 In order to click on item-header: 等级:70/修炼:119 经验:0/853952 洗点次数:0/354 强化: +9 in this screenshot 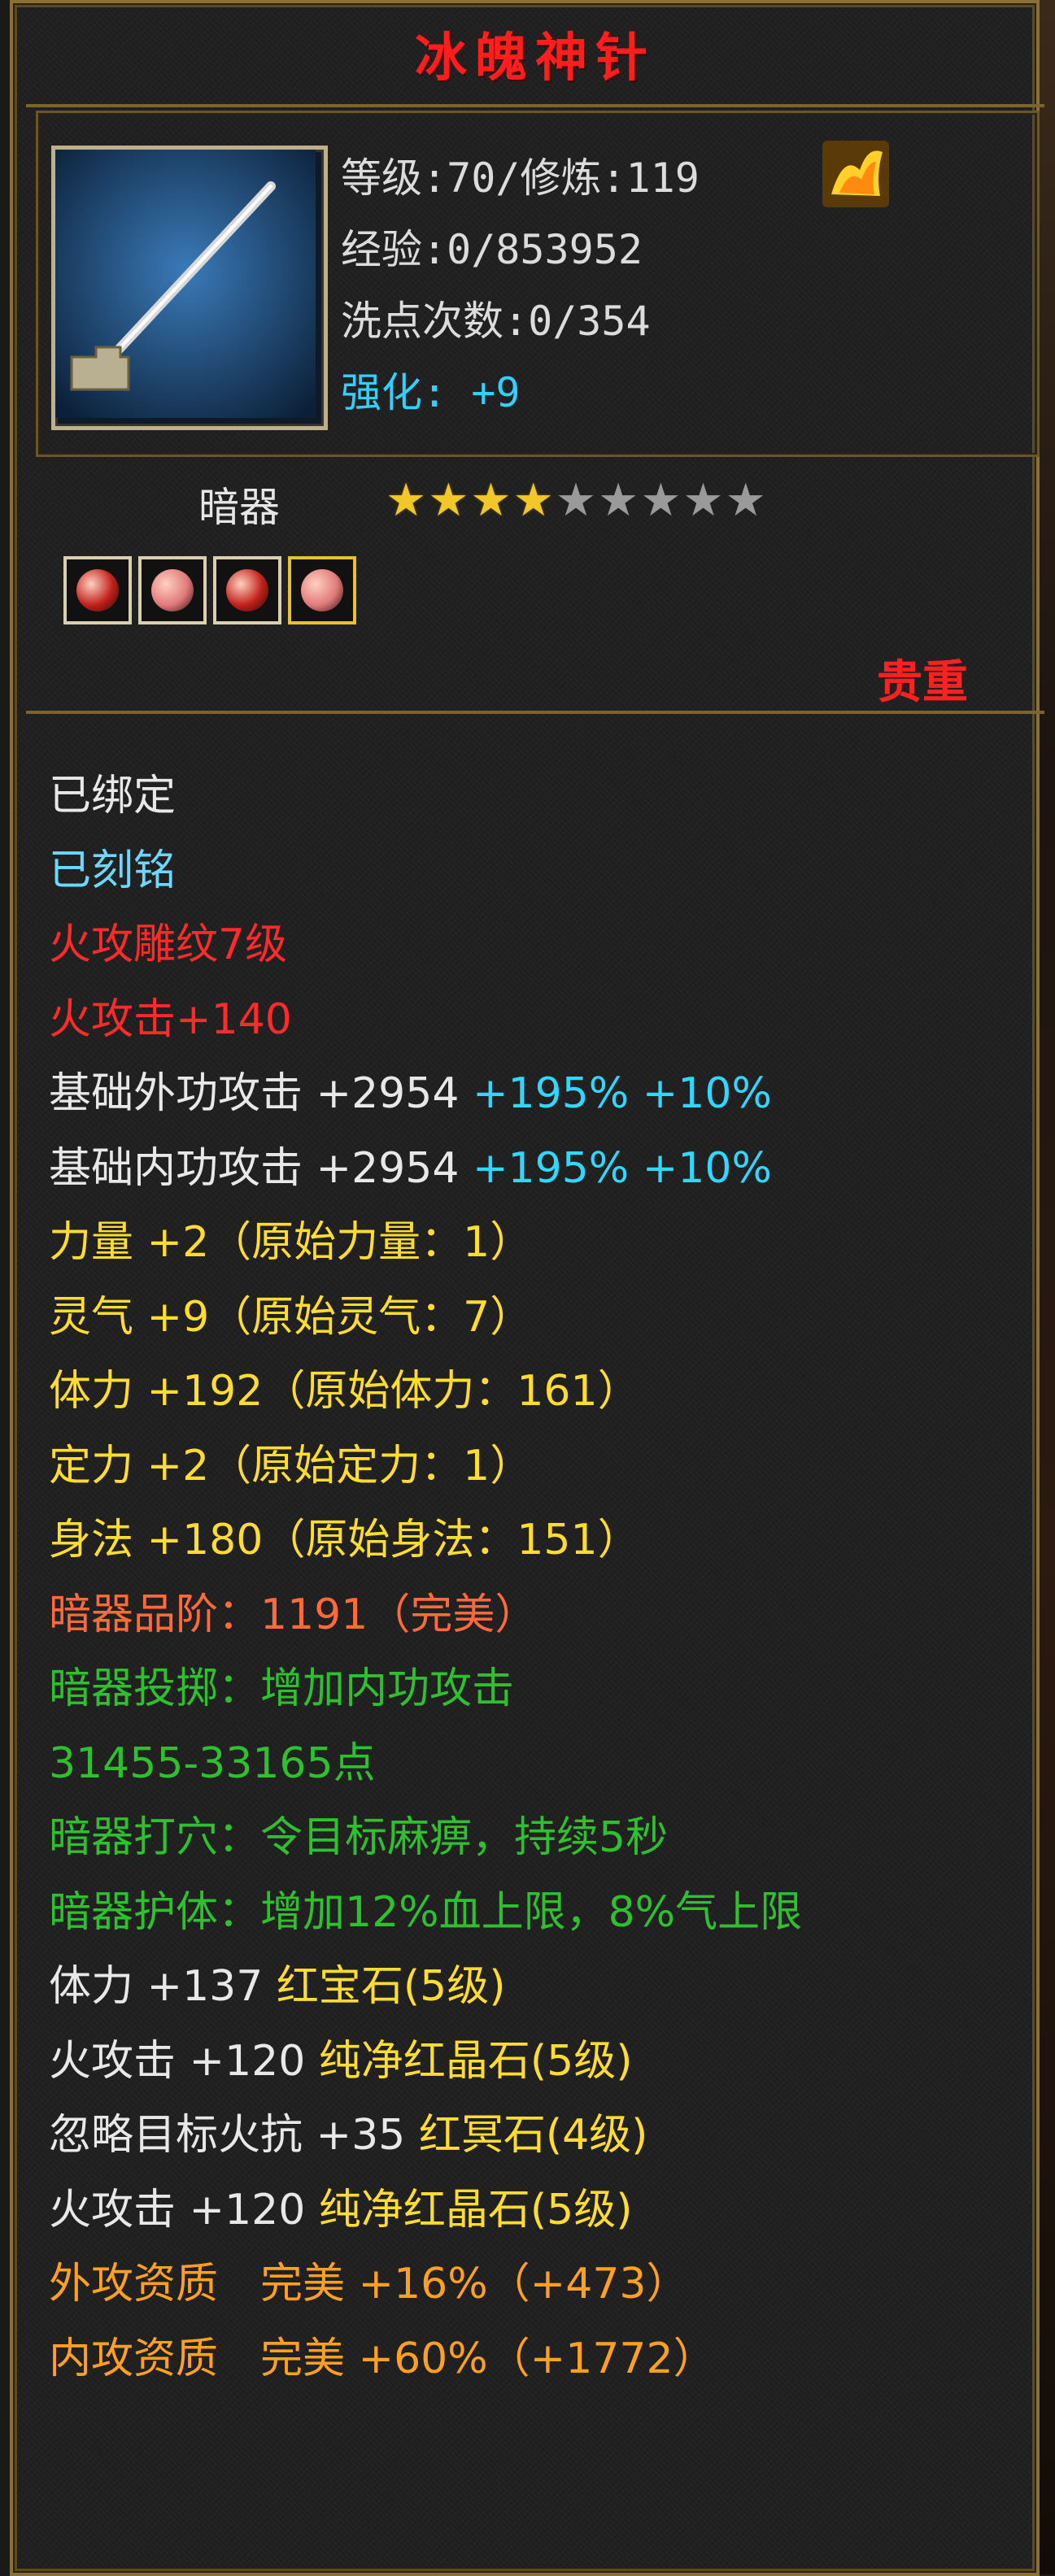, I will do `click(538, 284)`.